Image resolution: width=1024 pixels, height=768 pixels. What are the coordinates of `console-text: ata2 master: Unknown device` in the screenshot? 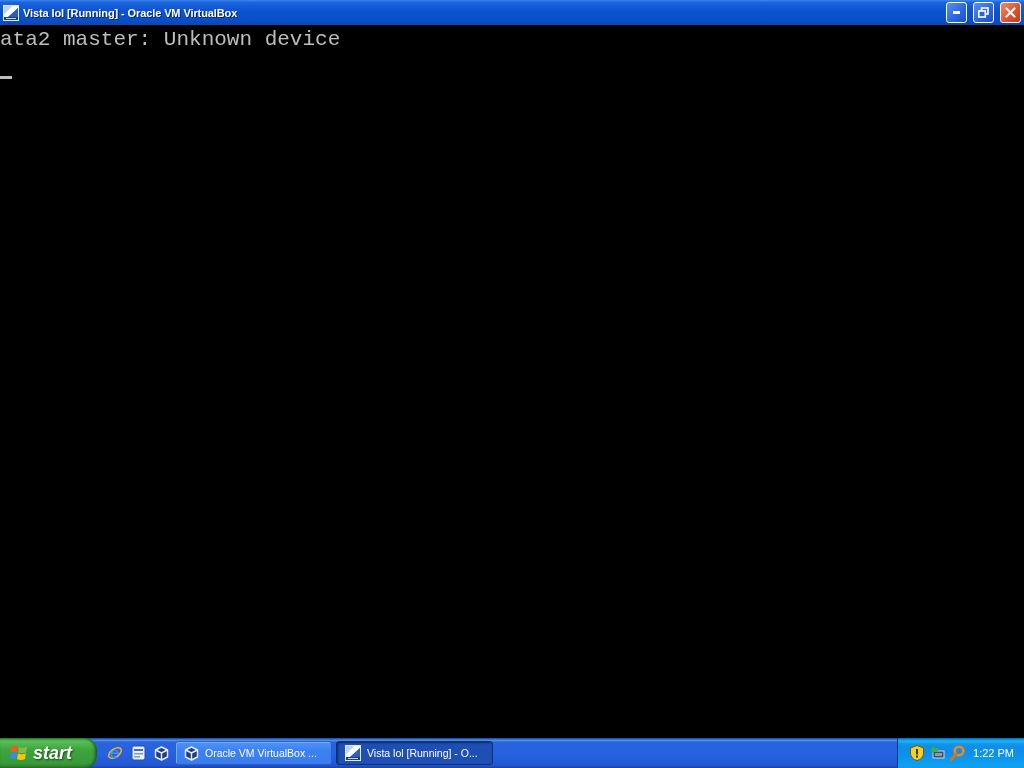 It's located at (170, 40).